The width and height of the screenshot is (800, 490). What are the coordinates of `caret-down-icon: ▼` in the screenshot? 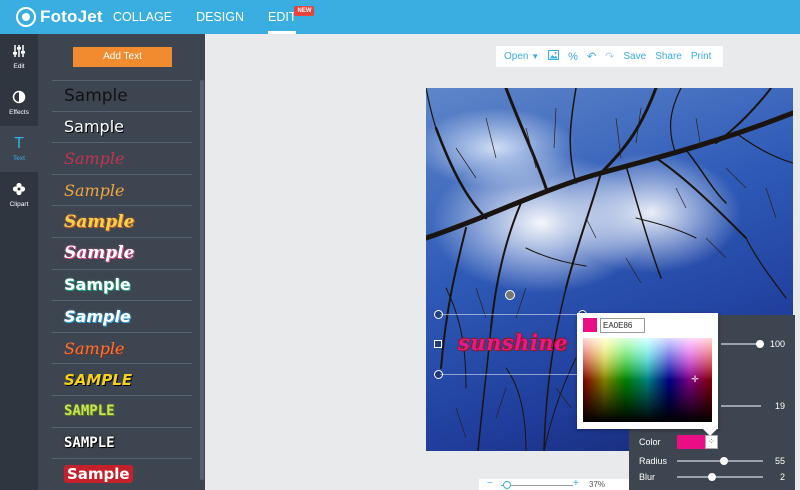 It's located at (535, 56).